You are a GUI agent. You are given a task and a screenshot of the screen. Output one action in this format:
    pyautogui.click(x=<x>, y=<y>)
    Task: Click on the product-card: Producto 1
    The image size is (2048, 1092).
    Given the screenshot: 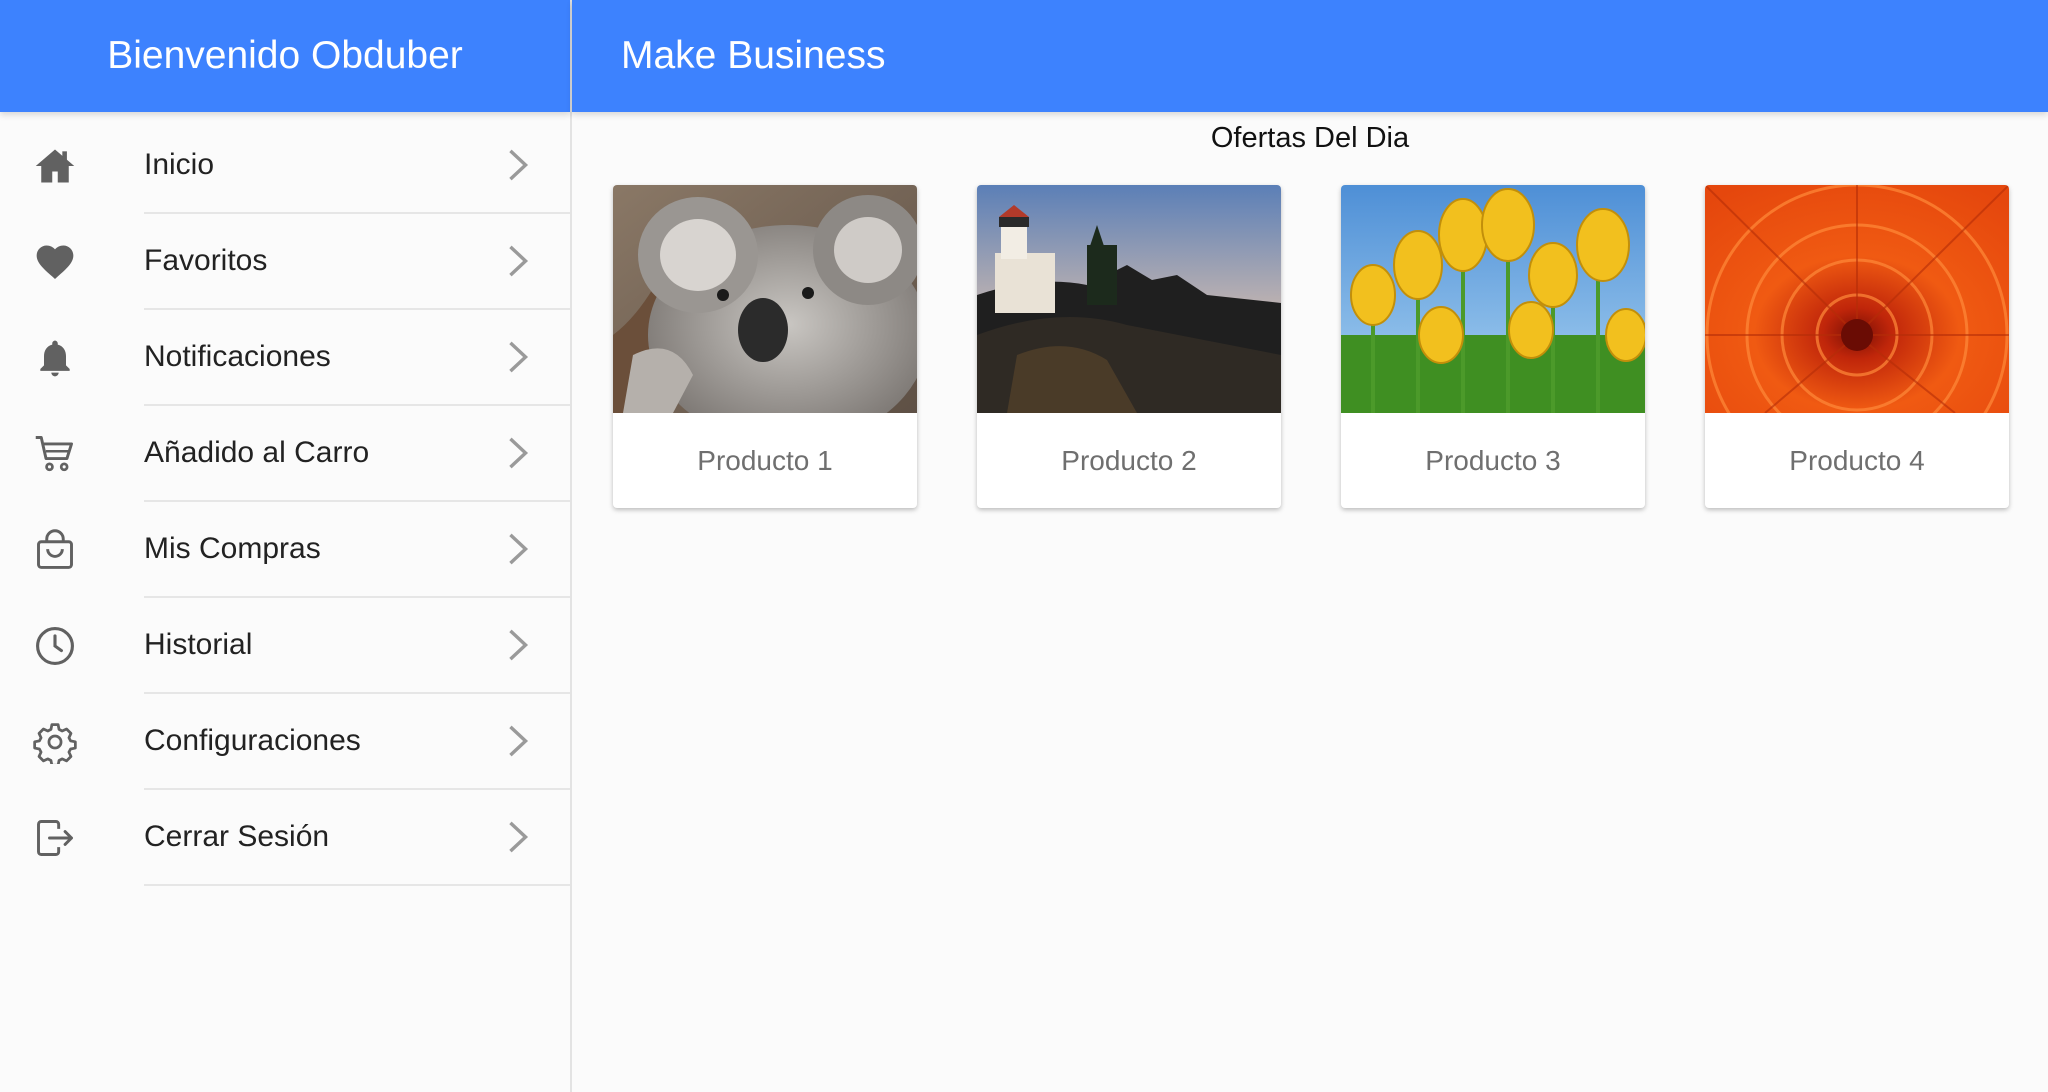 What is the action you would take?
    pyautogui.click(x=765, y=346)
    